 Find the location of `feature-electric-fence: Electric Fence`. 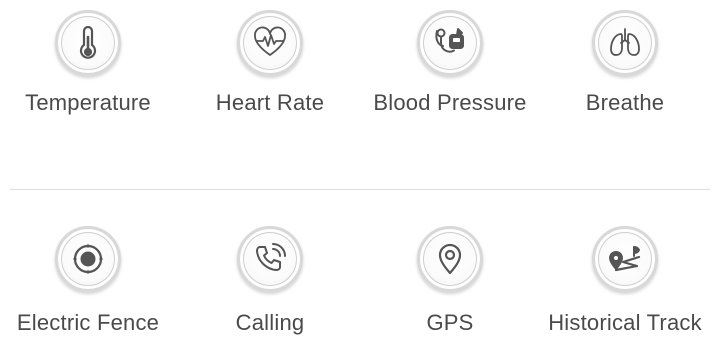

feature-electric-fence: Electric Fence is located at coordinates (94, 281).